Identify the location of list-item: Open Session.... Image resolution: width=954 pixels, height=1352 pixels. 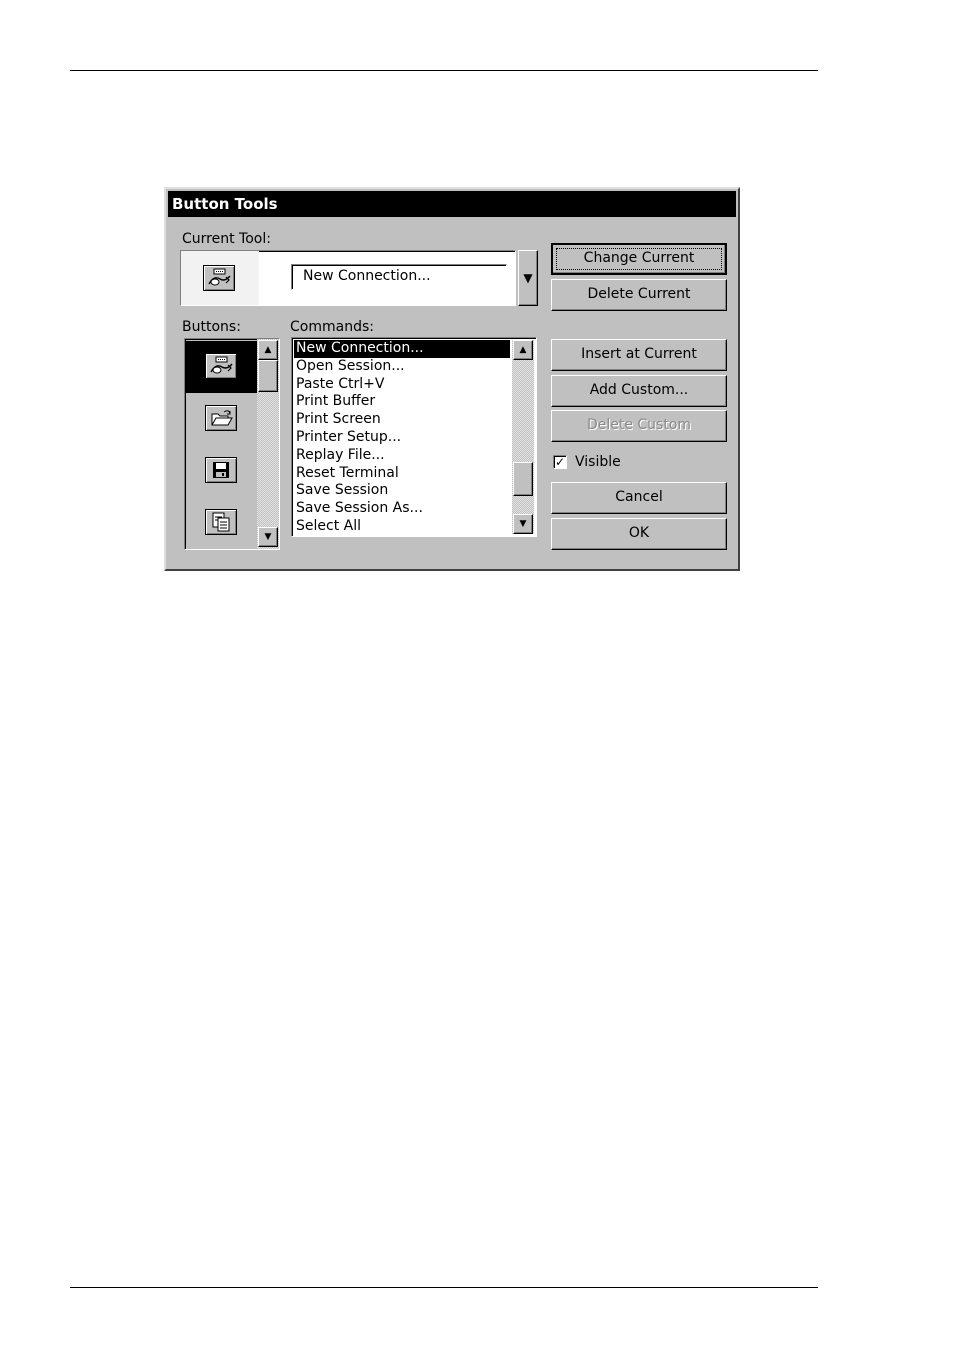
(402, 367).